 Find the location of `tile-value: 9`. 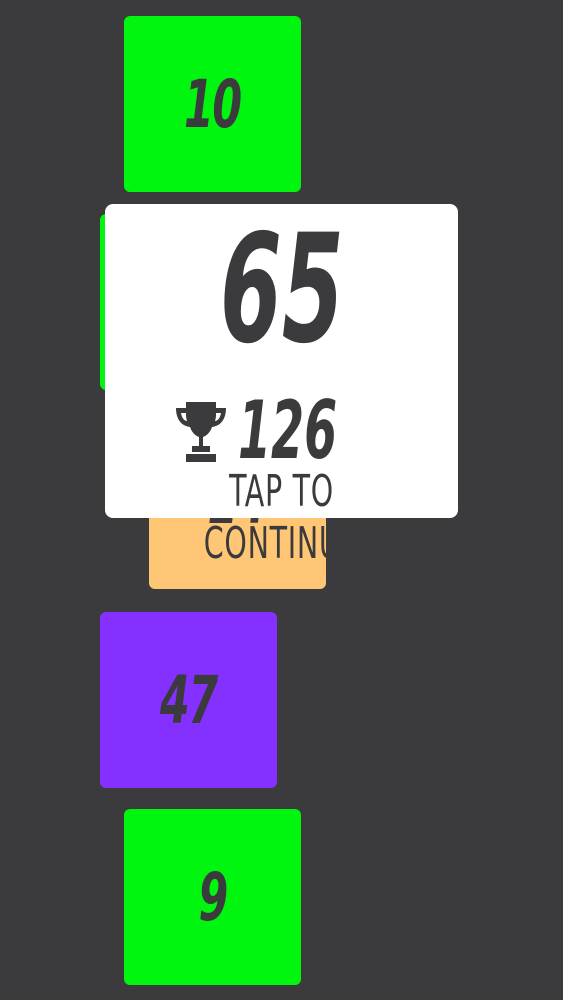

tile-value: 9 is located at coordinates (213, 897).